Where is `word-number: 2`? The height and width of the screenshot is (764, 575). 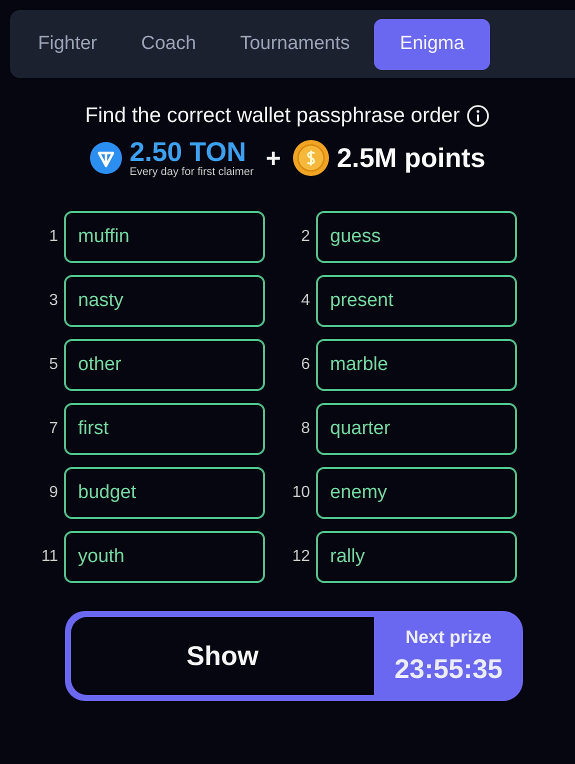 word-number: 2 is located at coordinates (305, 237).